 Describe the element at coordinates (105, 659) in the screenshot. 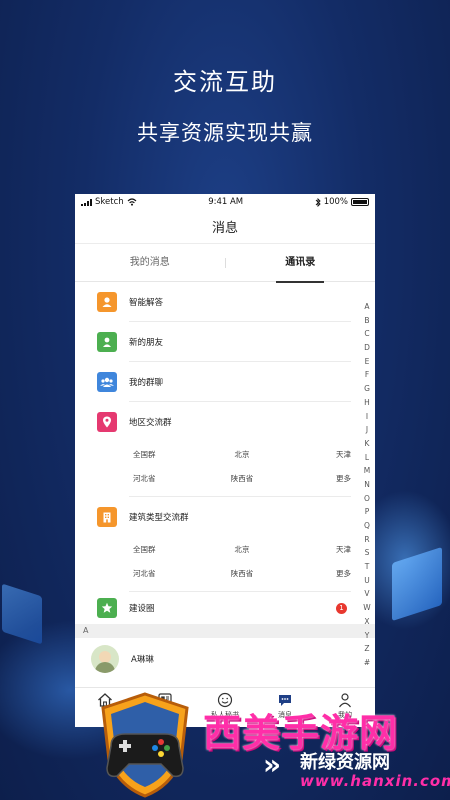

I see `avatar` at that location.